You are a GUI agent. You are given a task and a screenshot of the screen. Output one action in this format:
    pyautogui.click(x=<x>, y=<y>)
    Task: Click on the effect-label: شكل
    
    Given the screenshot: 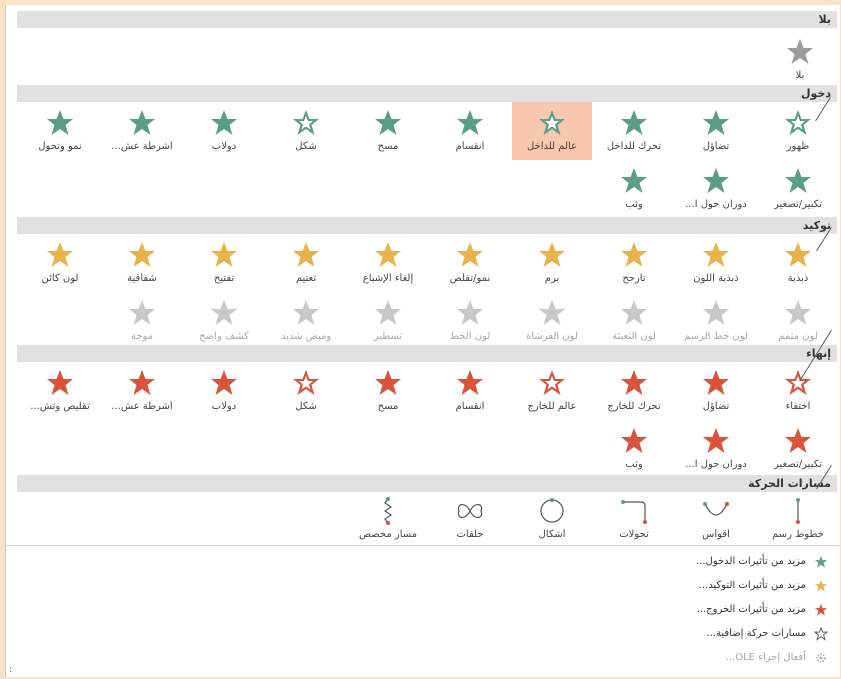 What is the action you would take?
    pyautogui.click(x=306, y=146)
    